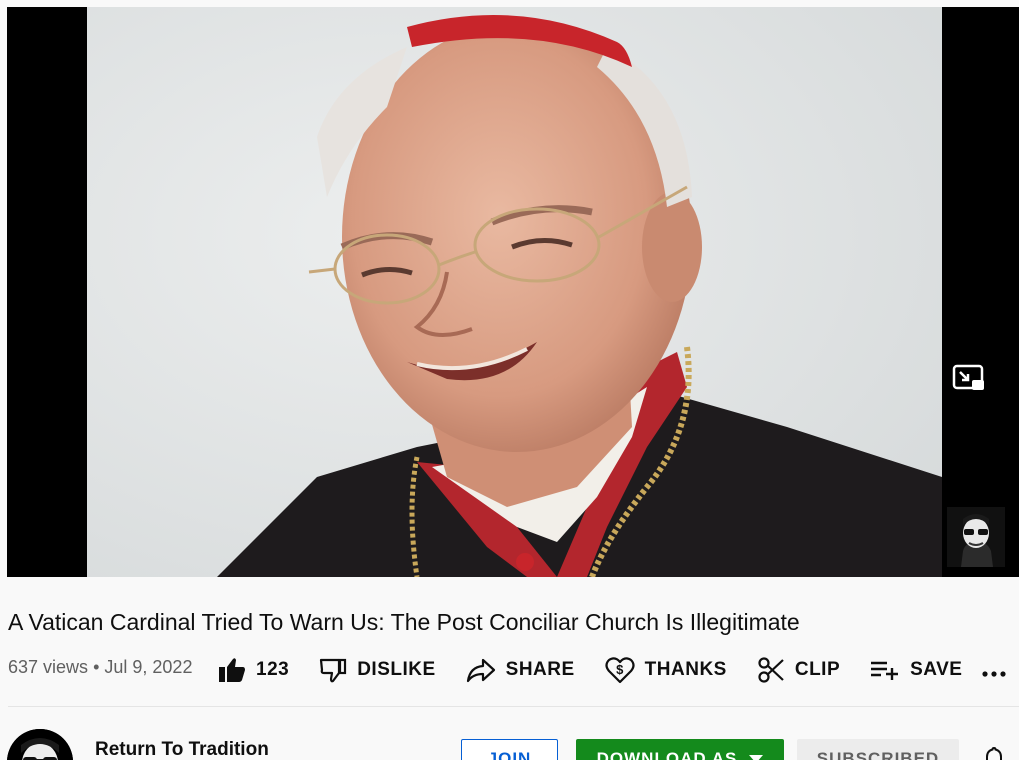  I want to click on download-as-label: DOWNLOAD AS, so click(667, 754).